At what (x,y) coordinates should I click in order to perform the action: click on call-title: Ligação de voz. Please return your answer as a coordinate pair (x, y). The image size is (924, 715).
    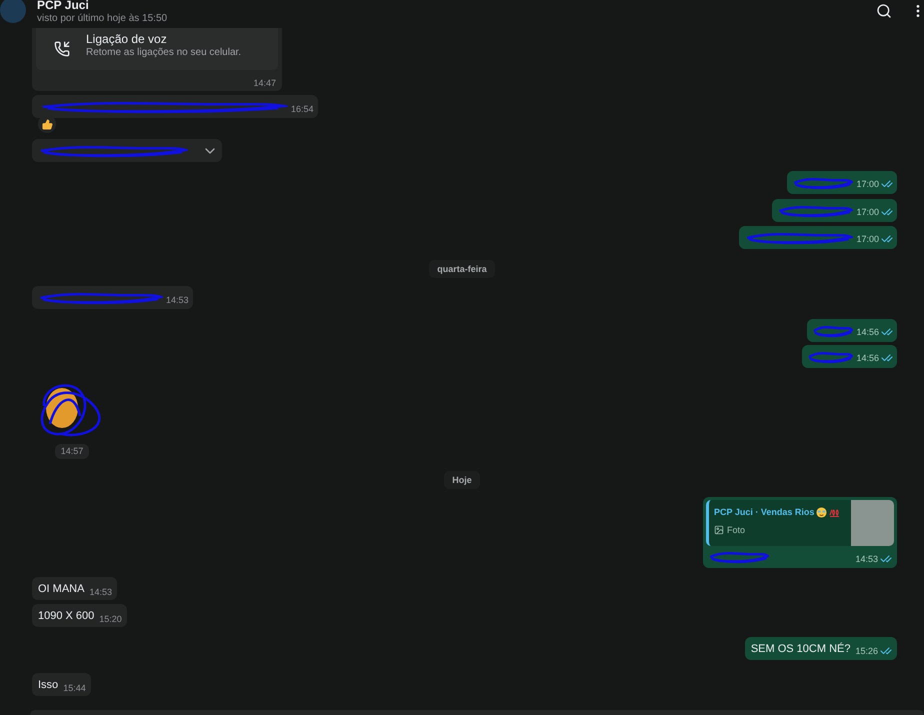
    Looking at the image, I should click on (127, 39).